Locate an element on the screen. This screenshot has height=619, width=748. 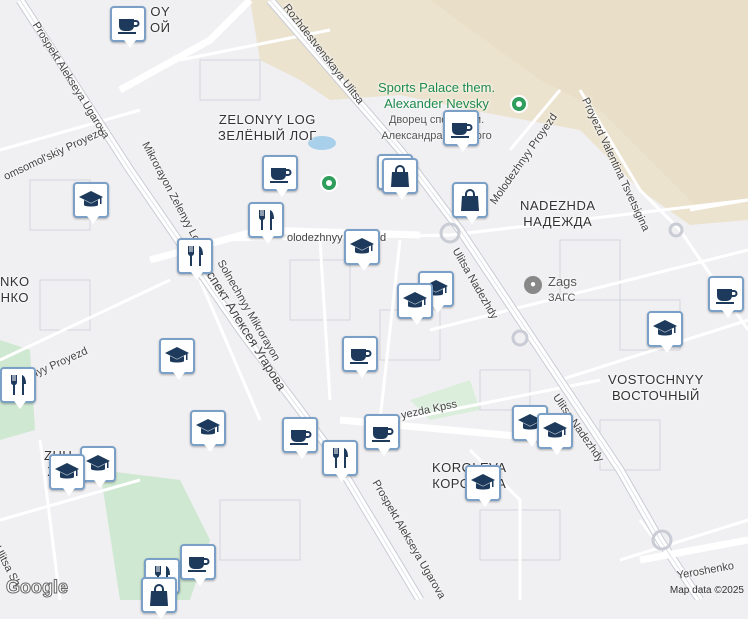
poi-line: Zags is located at coordinates (562, 281).